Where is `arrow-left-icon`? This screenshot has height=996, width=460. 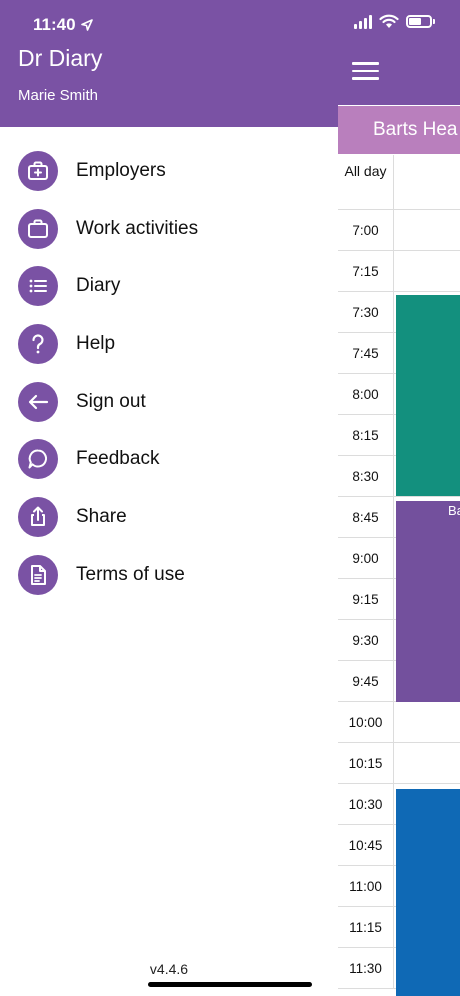 arrow-left-icon is located at coordinates (38, 401).